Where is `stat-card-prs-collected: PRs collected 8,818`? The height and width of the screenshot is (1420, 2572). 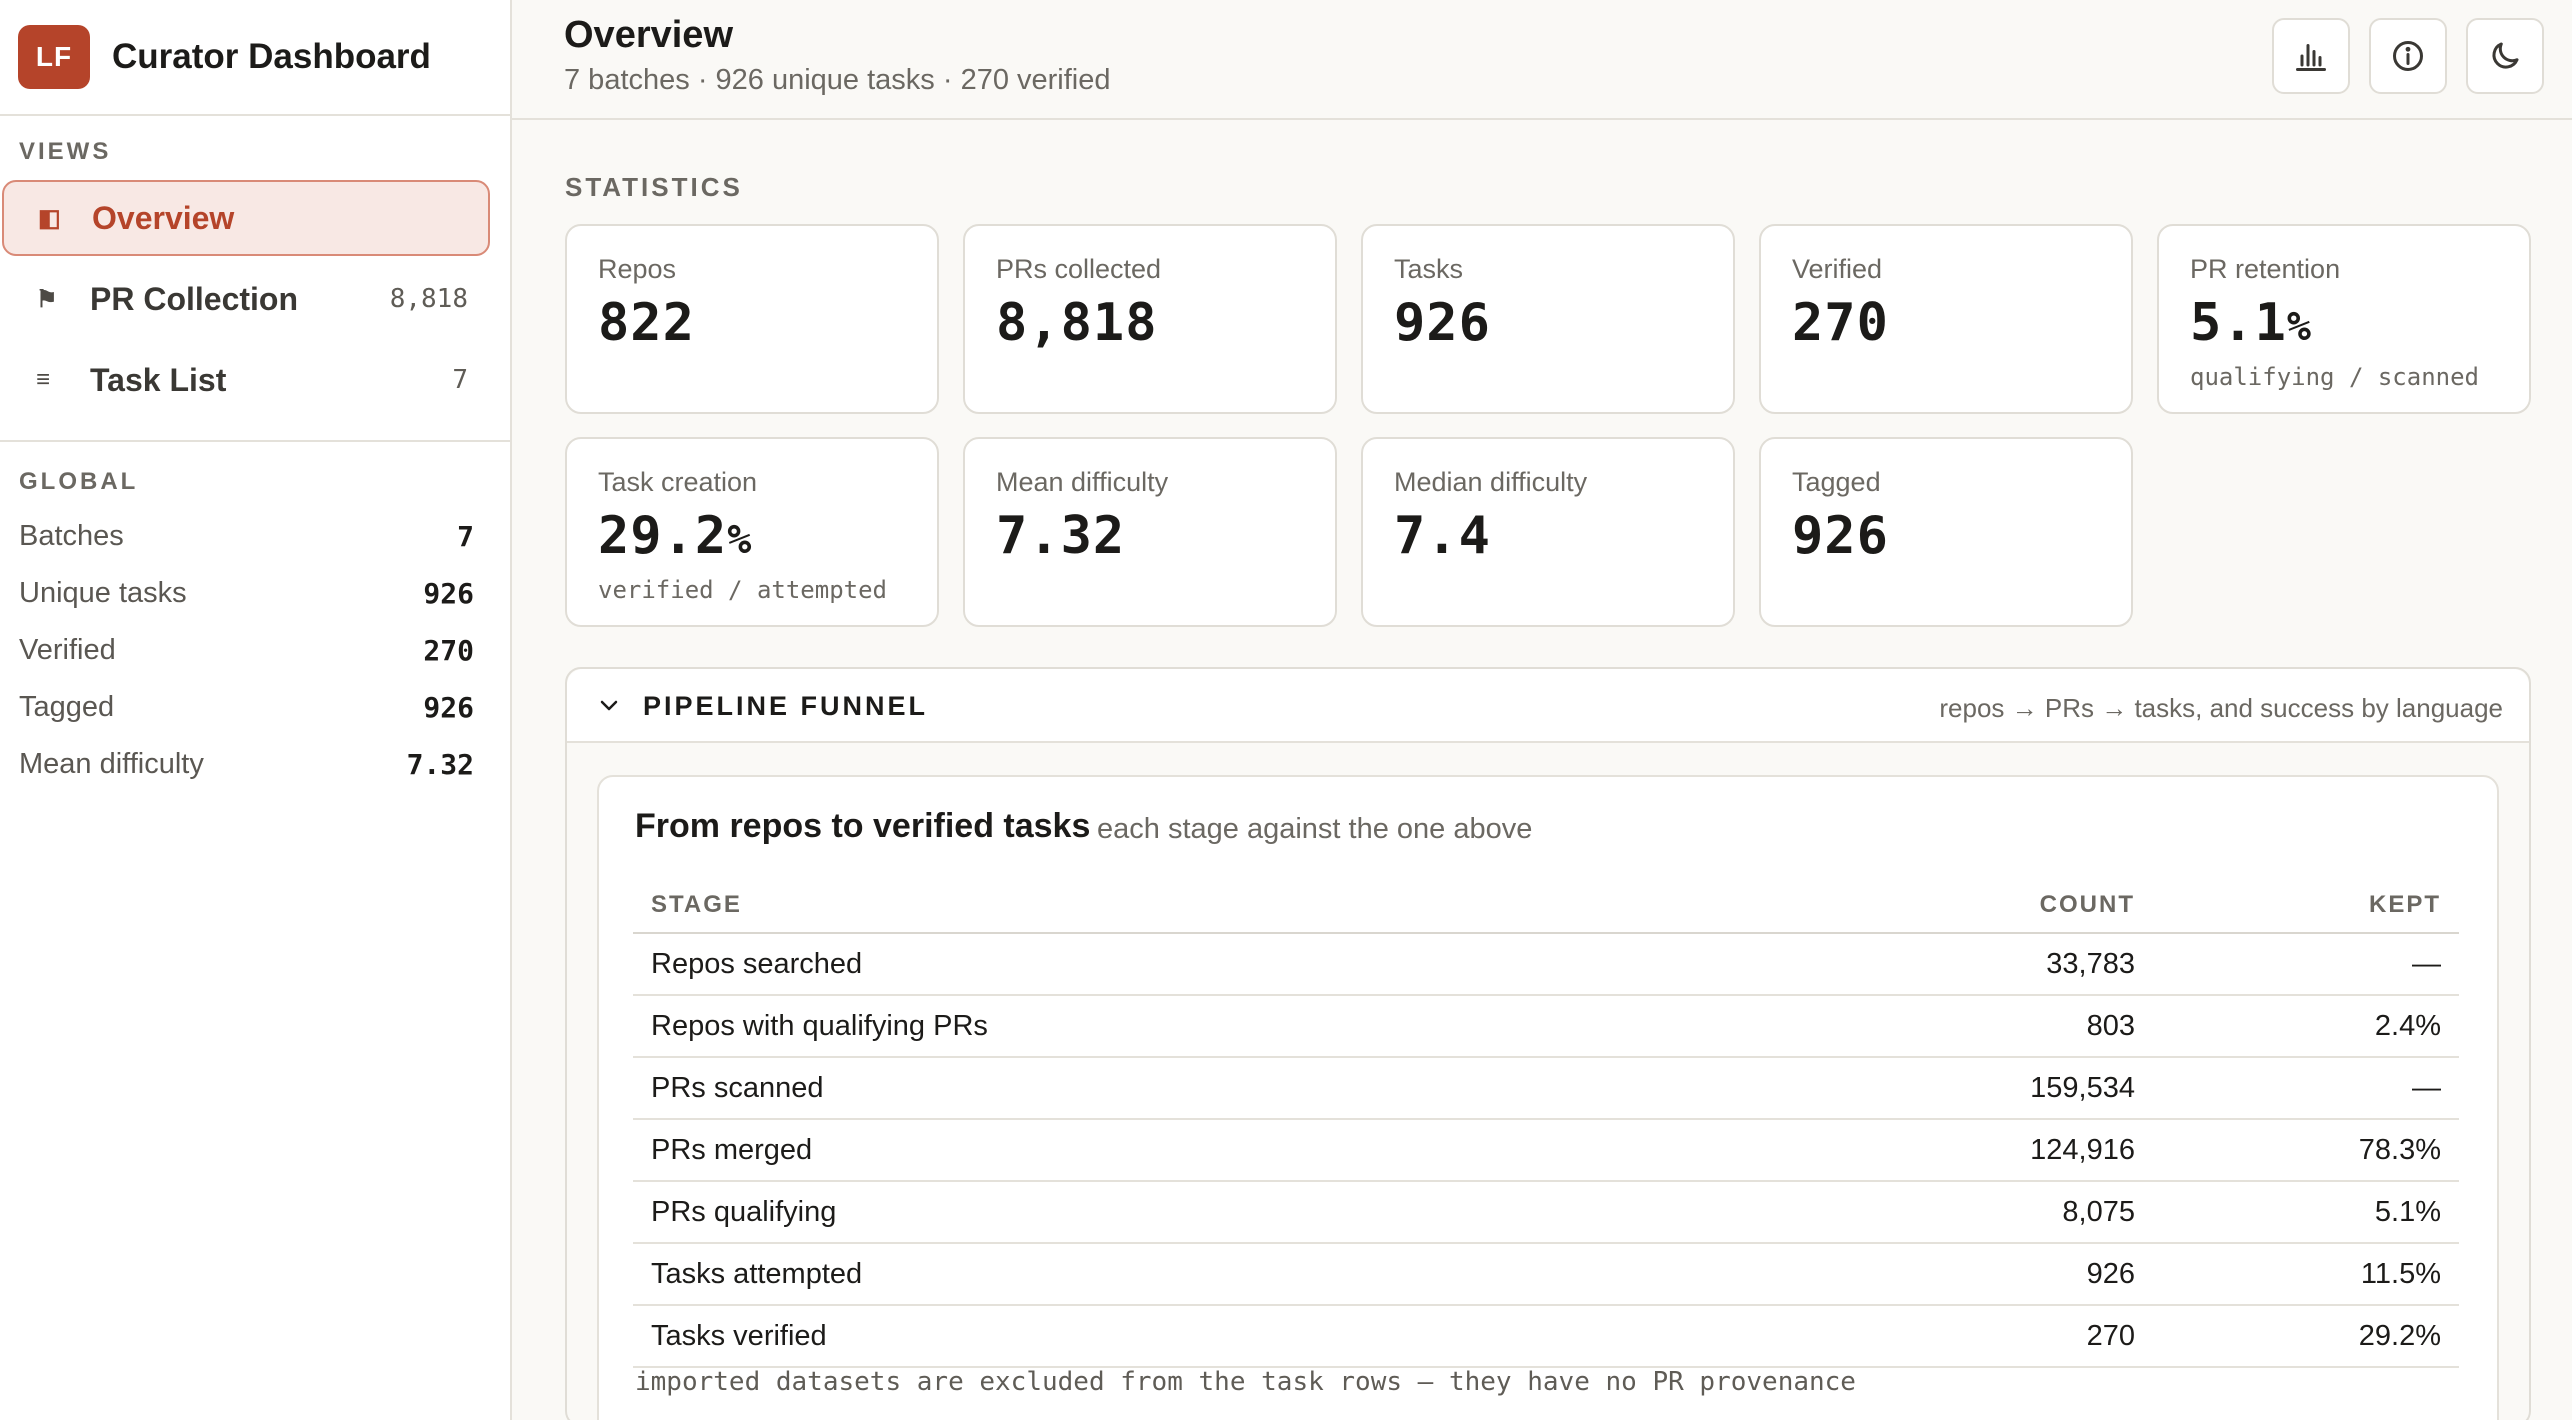 stat-card-prs-collected: PRs collected 8,818 is located at coordinates (1150, 319).